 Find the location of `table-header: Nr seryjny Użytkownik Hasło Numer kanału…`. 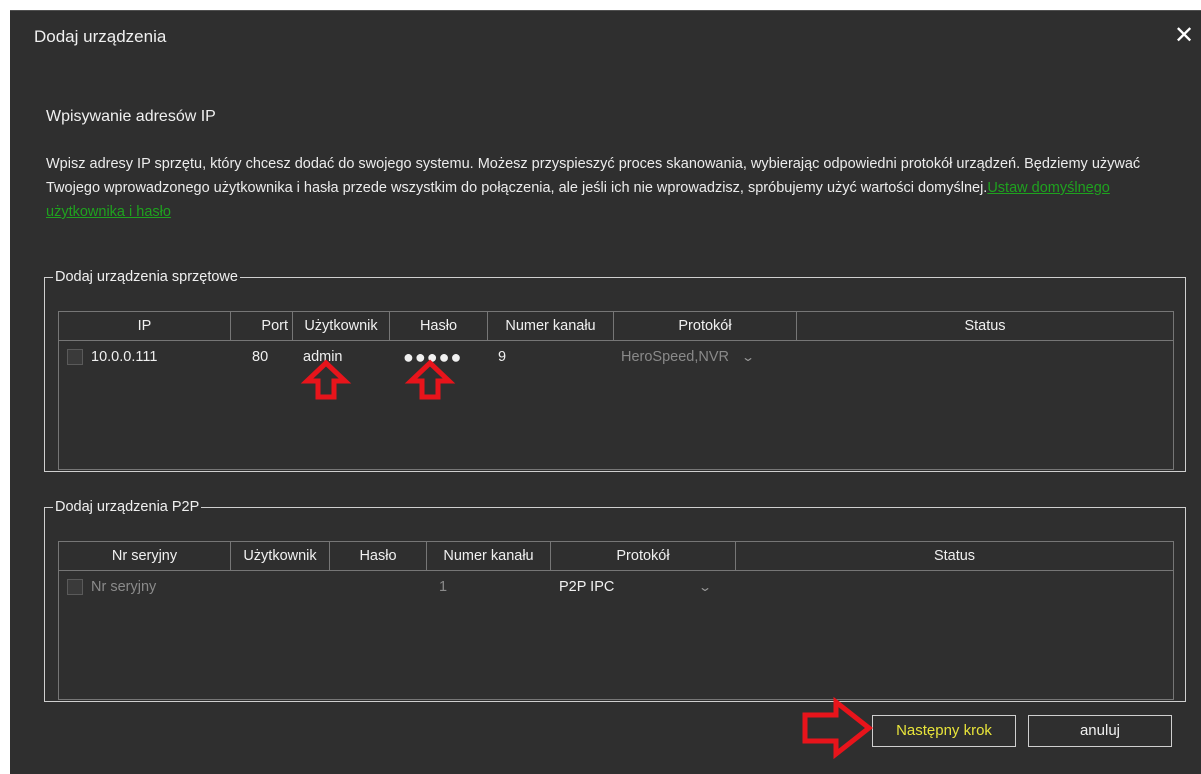

table-header: Nr seryjny Użytkownik Hasło Numer kanału… is located at coordinates (616, 556).